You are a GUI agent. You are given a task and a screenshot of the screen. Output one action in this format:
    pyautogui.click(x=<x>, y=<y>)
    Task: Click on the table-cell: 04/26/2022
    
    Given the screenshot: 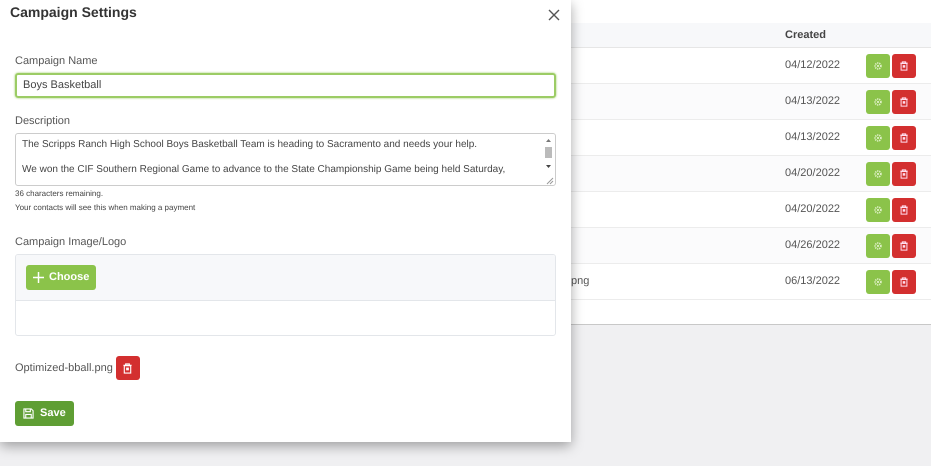 What is the action you would take?
    pyautogui.click(x=812, y=245)
    